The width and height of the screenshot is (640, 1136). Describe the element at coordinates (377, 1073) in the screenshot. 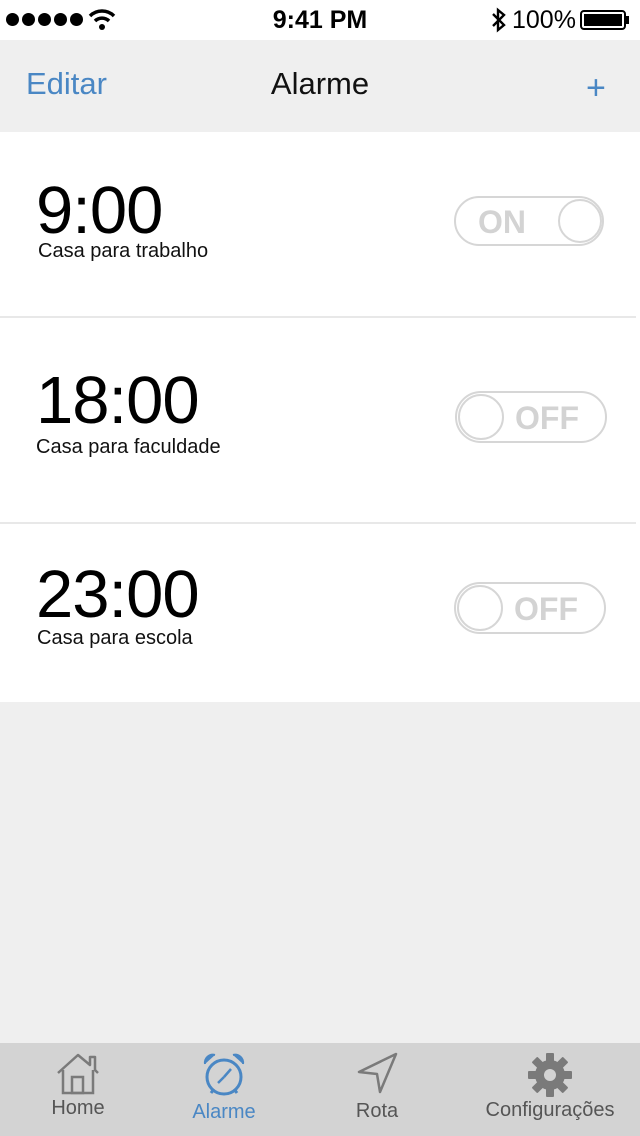

I see `navigation-arrow-icon` at that location.